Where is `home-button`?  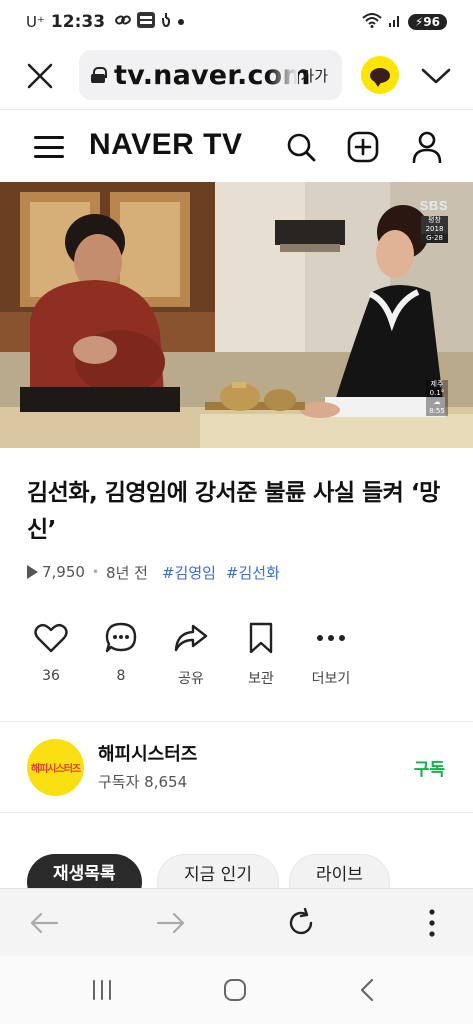
home-button is located at coordinates (235, 990).